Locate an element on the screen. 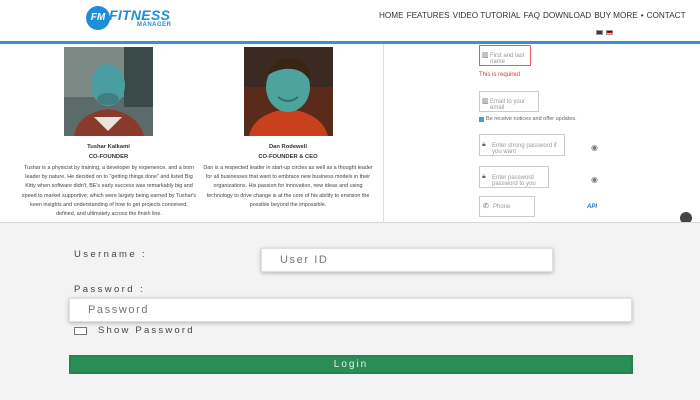 The height and width of the screenshot is (400, 700). show-password-label: Show Password is located at coordinates (146, 330).